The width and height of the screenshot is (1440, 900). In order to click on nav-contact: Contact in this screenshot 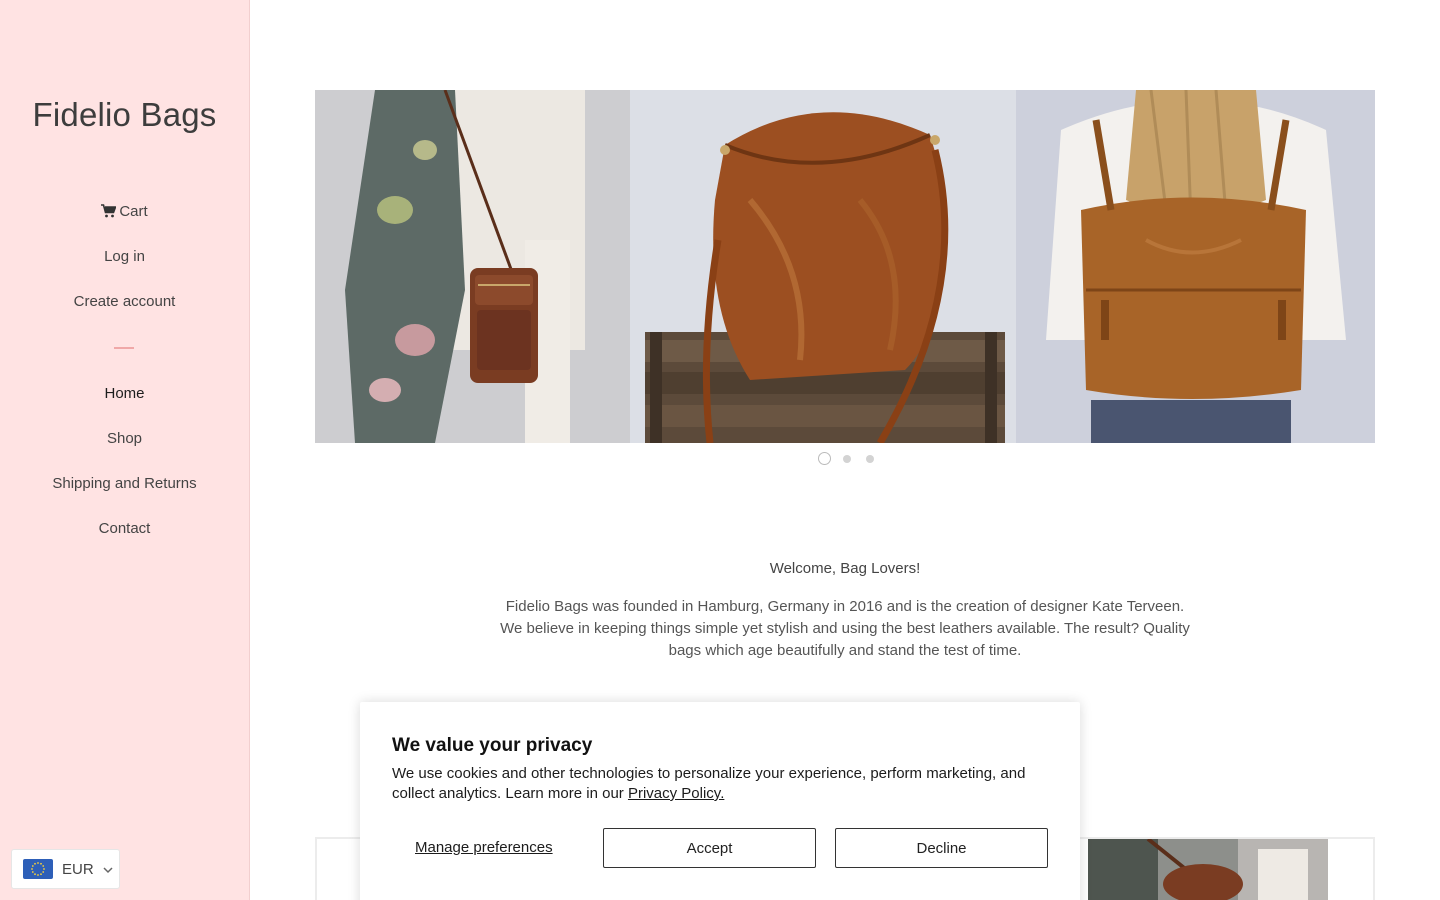, I will do `click(124, 528)`.